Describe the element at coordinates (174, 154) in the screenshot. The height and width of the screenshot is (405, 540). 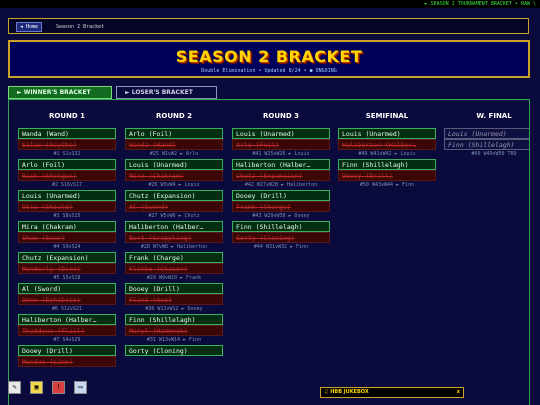
I see `match-info: #25 W1vW2 ► Arlo` at that location.